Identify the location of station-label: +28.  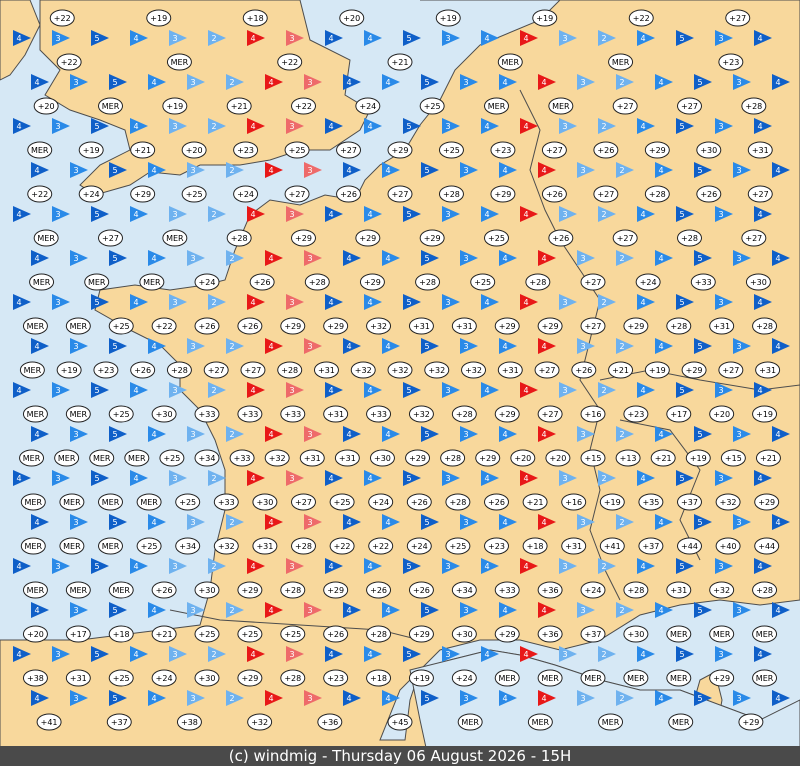
(451, 194).